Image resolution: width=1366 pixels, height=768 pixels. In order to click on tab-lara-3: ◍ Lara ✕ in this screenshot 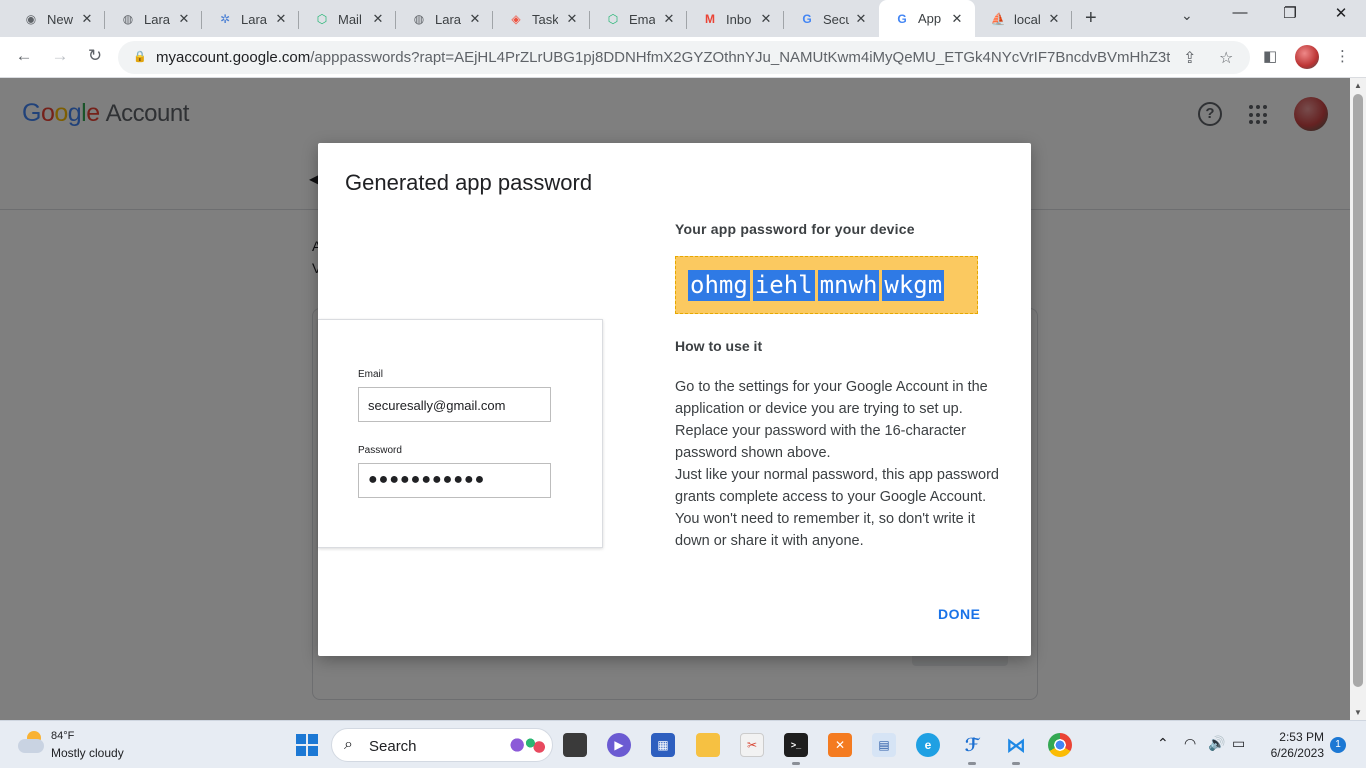, I will do `click(444, 19)`.